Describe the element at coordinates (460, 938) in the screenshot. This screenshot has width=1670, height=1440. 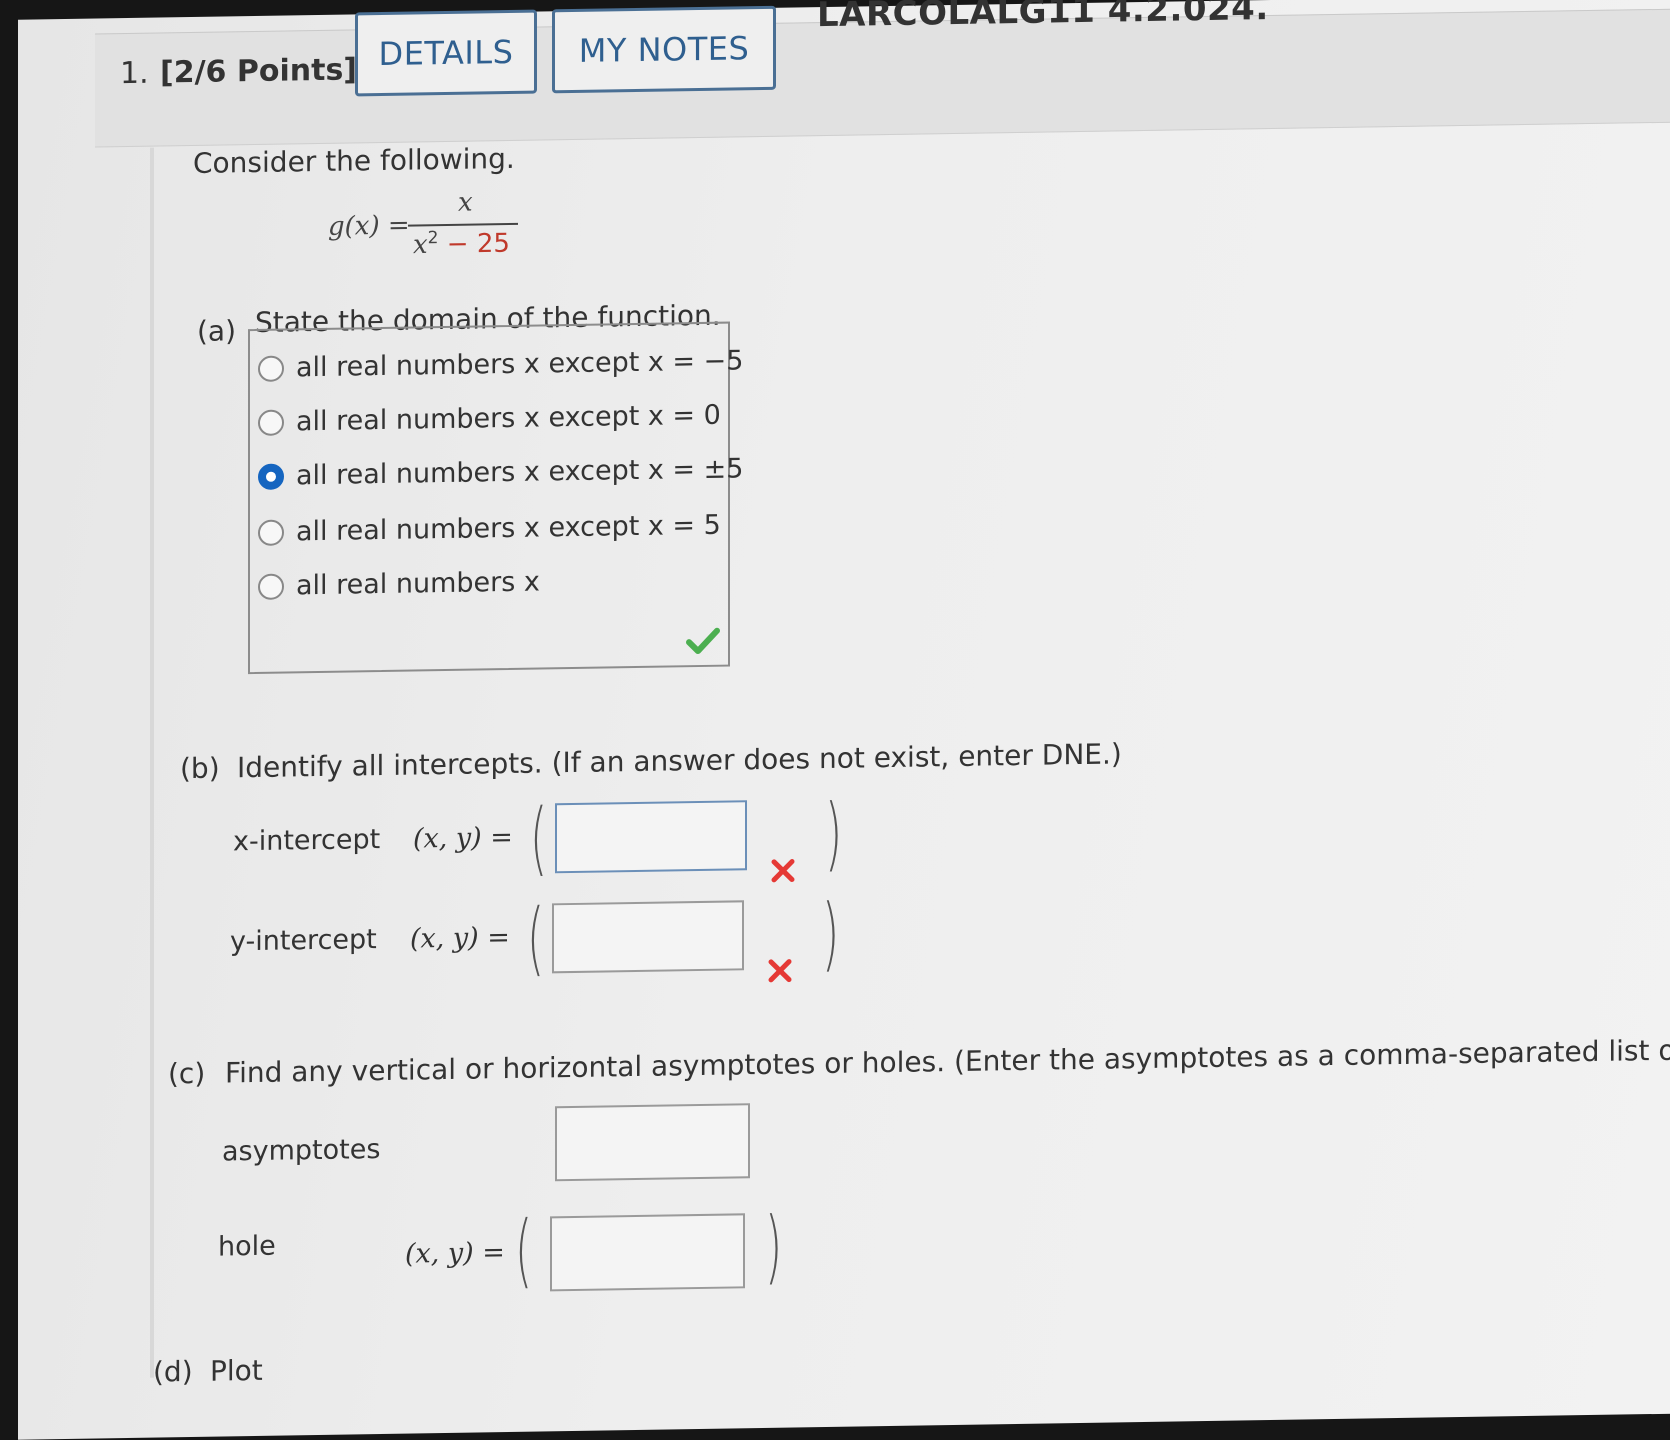
I see `y-intercept-coord-label: (x, y) =` at that location.